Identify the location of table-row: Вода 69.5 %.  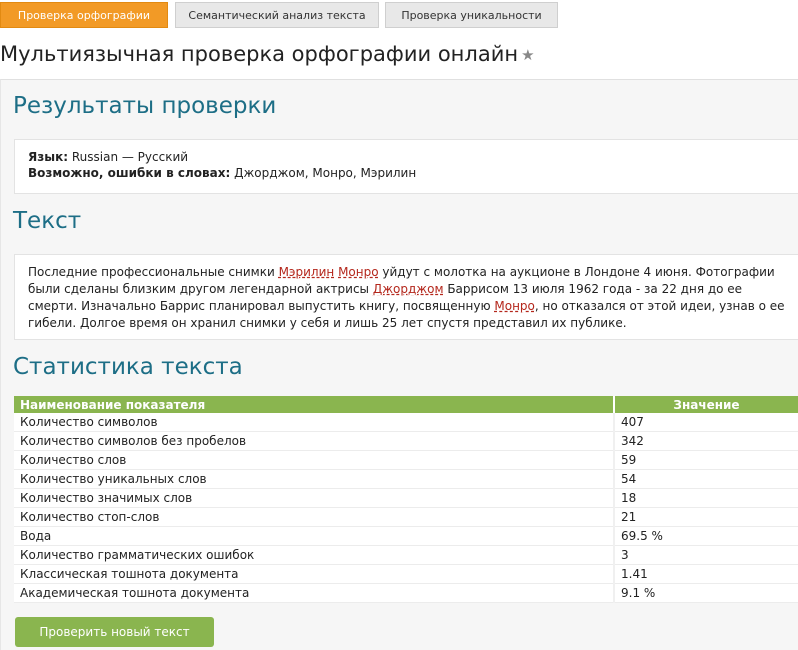
(406, 536).